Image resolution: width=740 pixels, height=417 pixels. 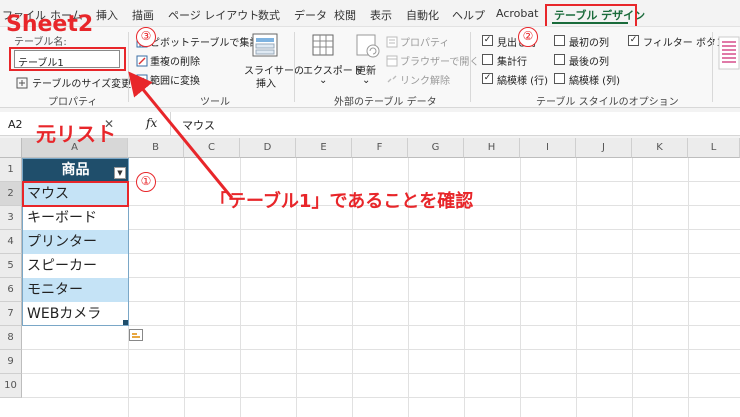 What do you see at coordinates (181, 135) in the screenshot?
I see `annotation-arrow` at bounding box center [181, 135].